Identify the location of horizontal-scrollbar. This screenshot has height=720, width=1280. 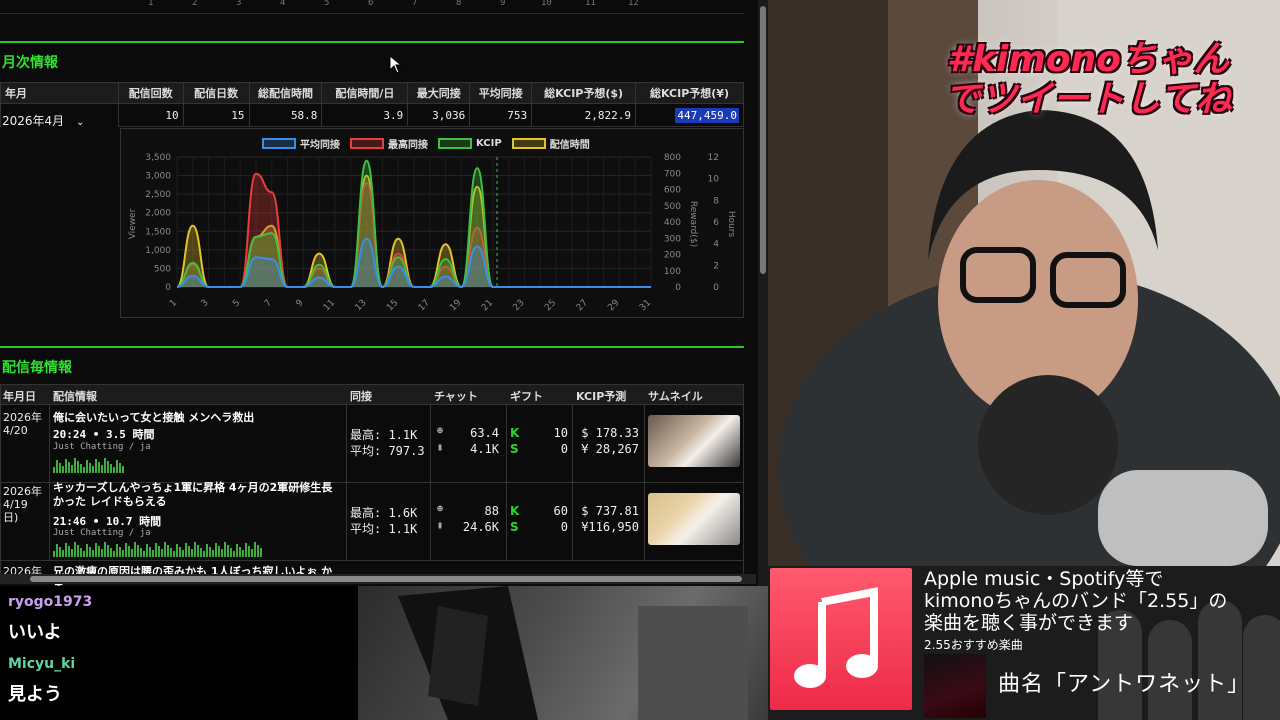
(378, 579).